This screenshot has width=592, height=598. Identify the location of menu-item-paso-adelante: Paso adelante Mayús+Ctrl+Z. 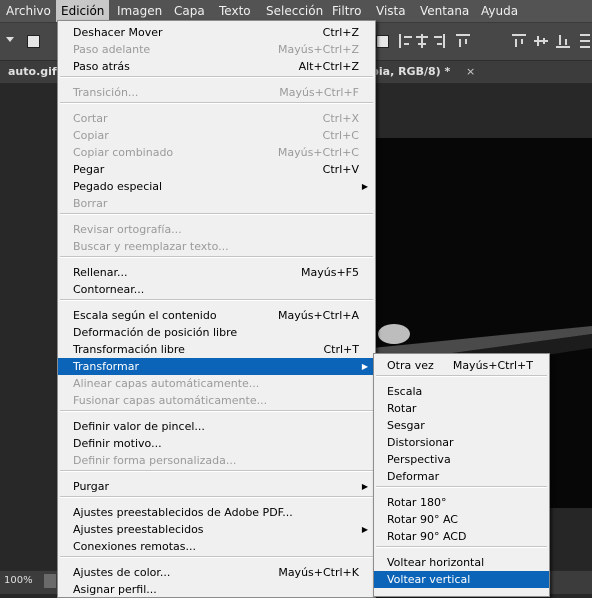
(216, 49).